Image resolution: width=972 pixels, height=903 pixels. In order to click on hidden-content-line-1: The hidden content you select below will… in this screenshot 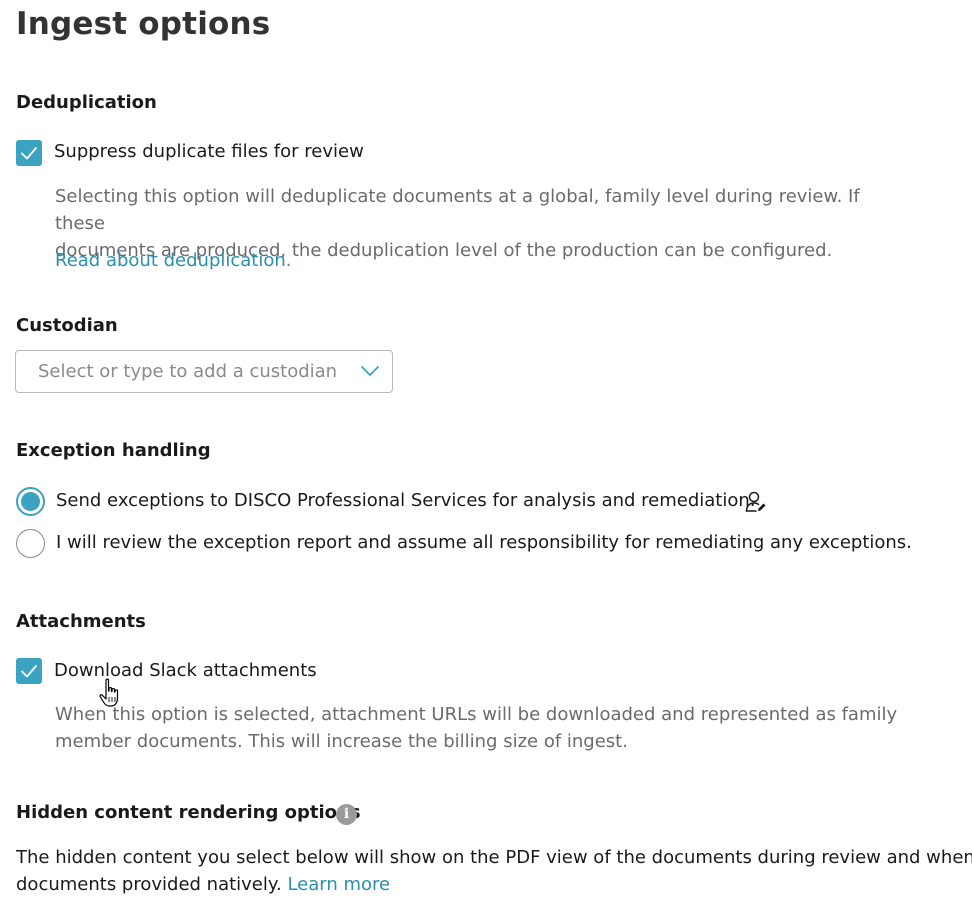, I will do `click(494, 857)`.